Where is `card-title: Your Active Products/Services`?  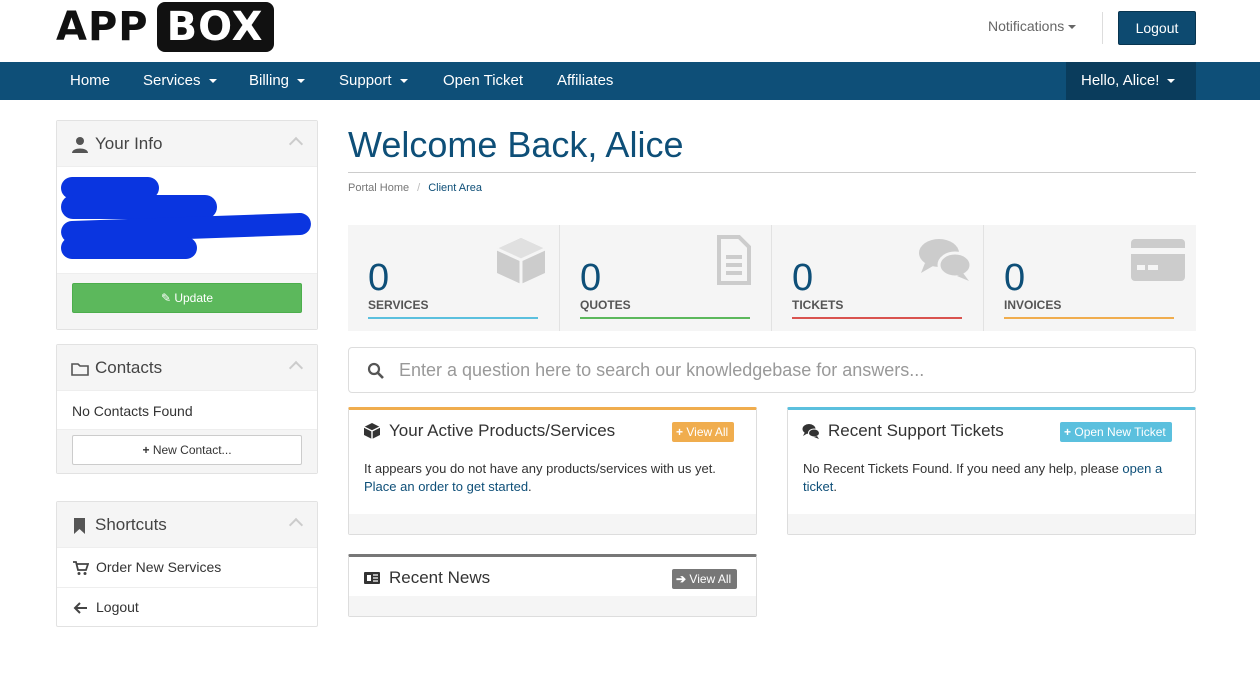 card-title: Your Active Products/Services is located at coordinates (502, 430).